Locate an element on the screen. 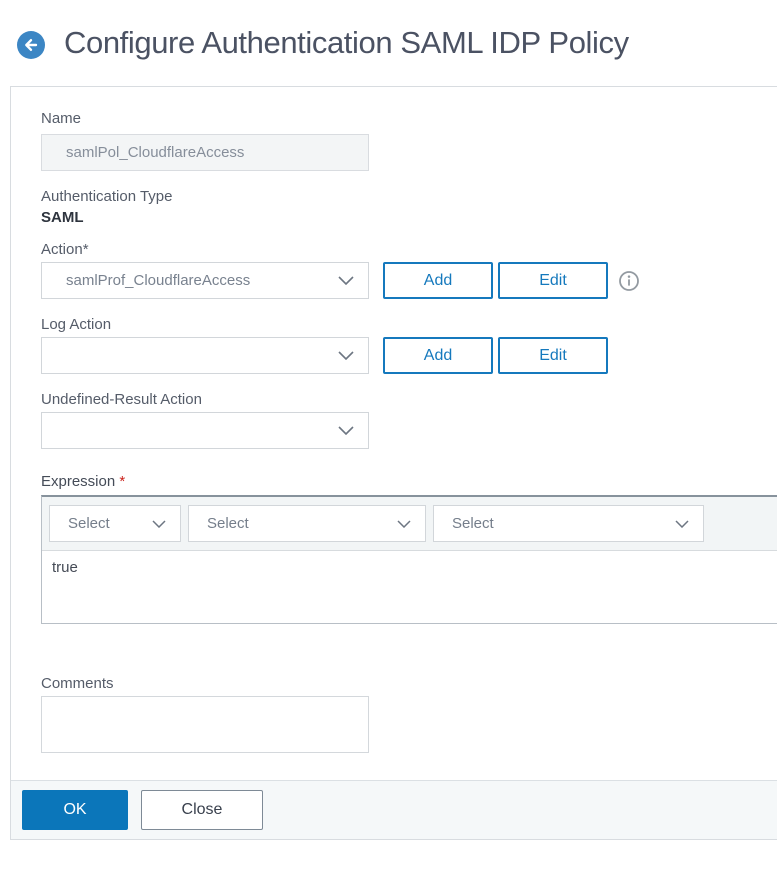 The height and width of the screenshot is (877, 777). arrow-left-icon is located at coordinates (31, 45).